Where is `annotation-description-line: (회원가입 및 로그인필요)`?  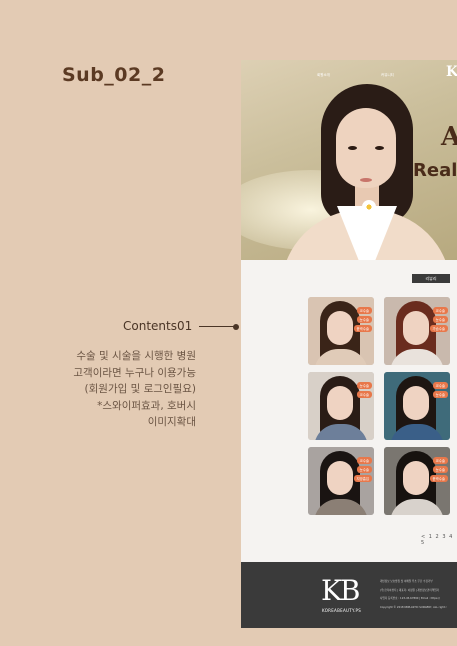
annotation-description-line: (회원가입 및 로그인필요) is located at coordinates (140, 389).